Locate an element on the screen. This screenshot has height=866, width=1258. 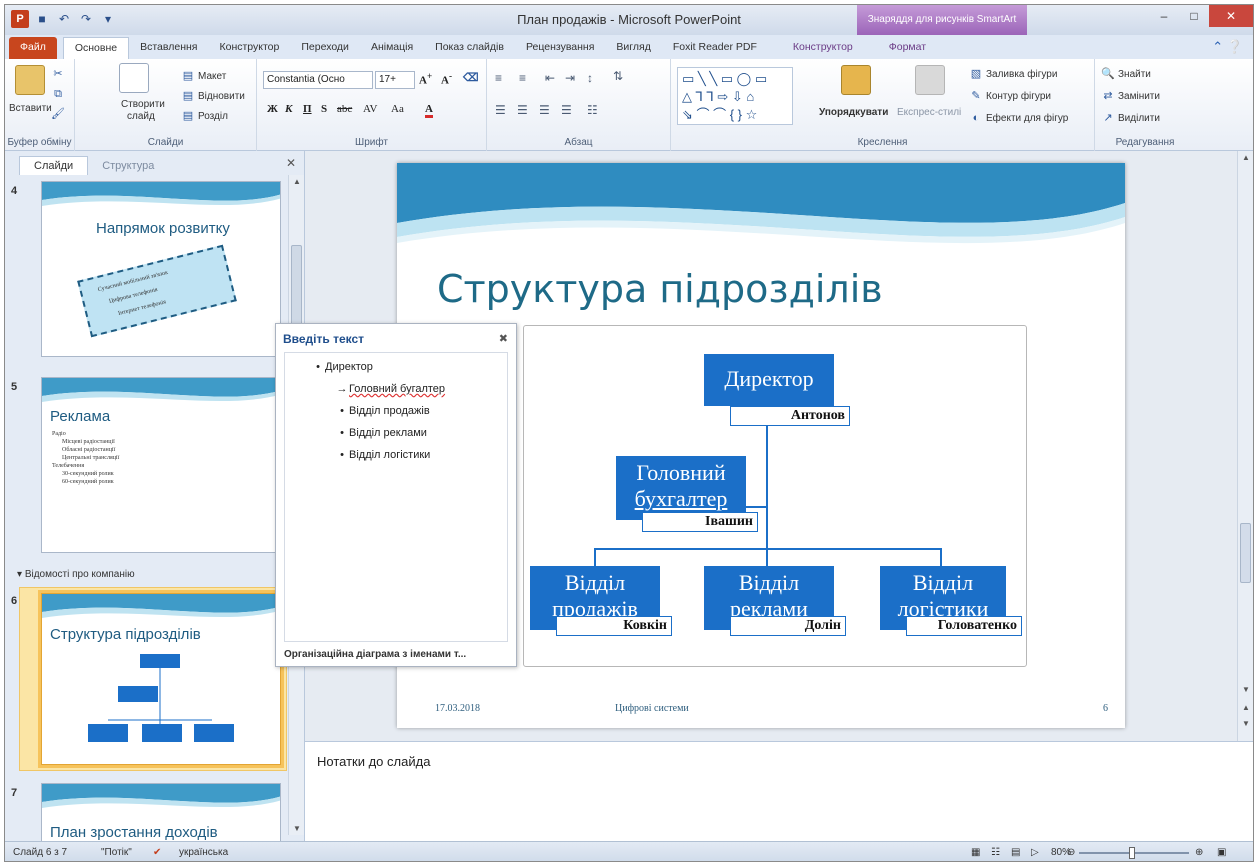
slideshow-view-icon: ▷ is located at coordinates (1035, 852).